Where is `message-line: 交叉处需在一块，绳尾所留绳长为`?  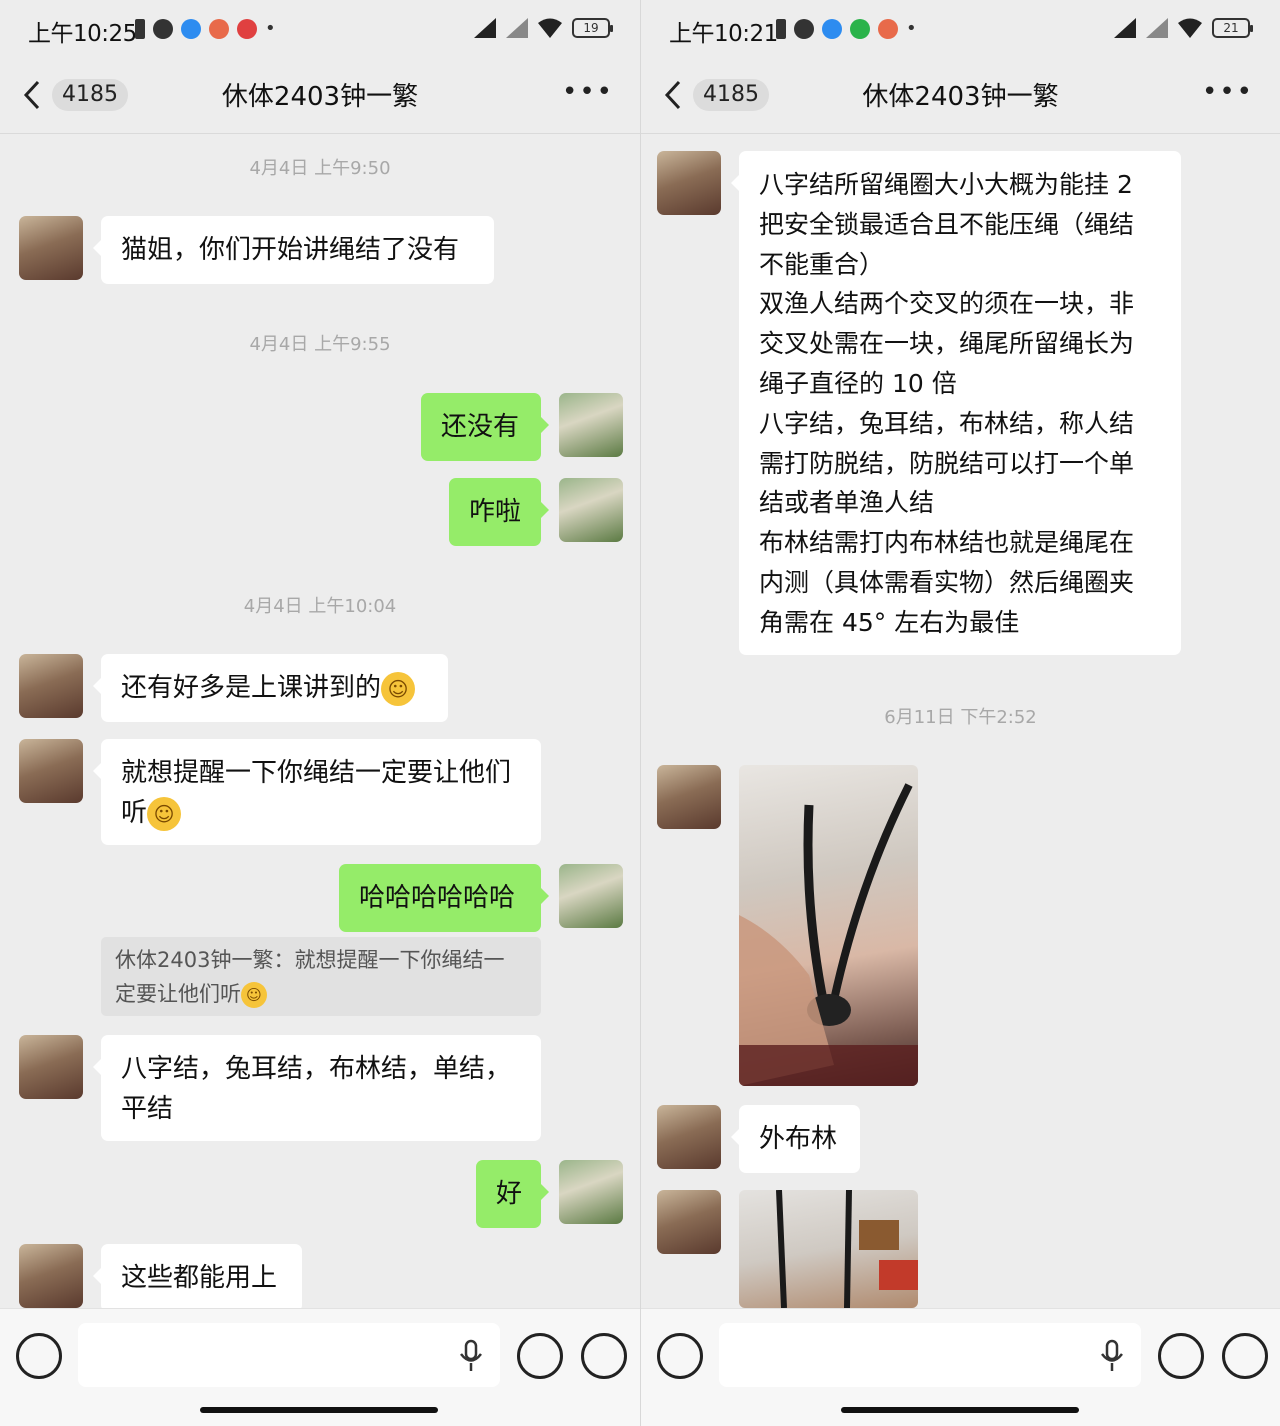 message-line: 交叉处需在一块，绳尾所留绳长为 is located at coordinates (947, 344).